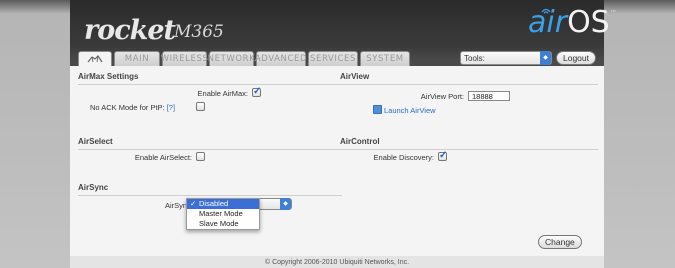 The width and height of the screenshot is (675, 268). I want to click on tools-dropdown-value: Tools:, so click(474, 58).